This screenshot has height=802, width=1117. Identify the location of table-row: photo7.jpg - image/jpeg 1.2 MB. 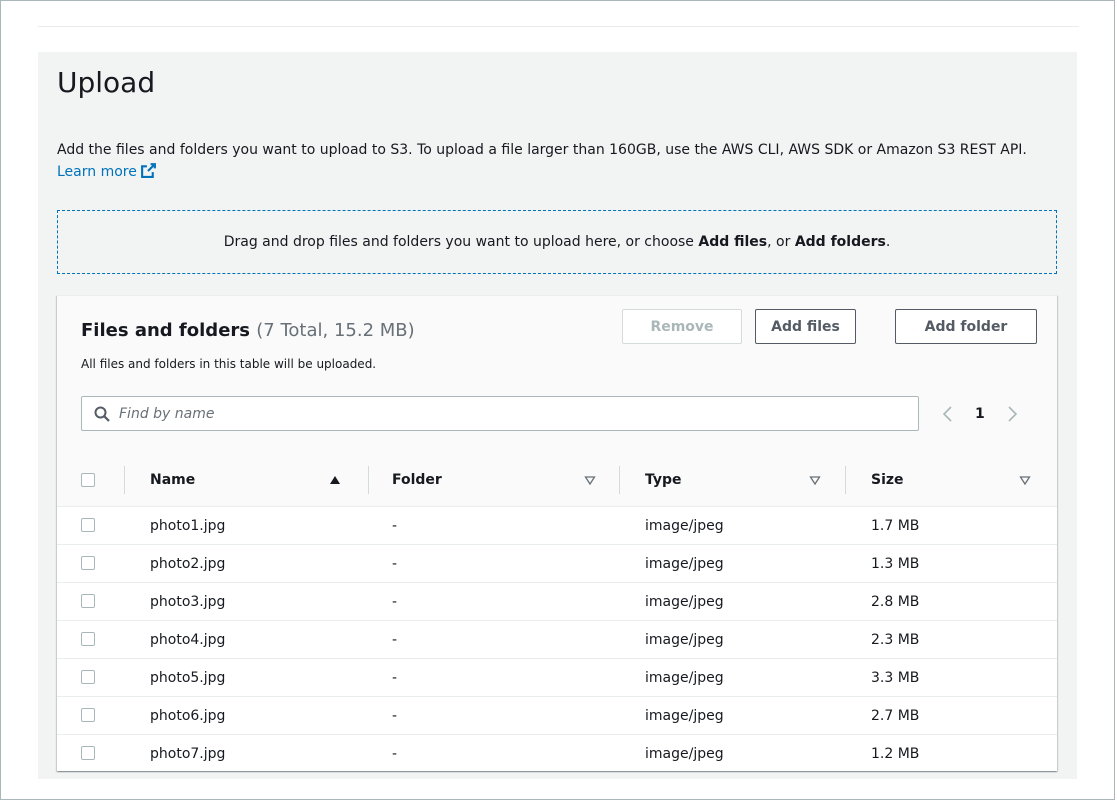
(557, 753).